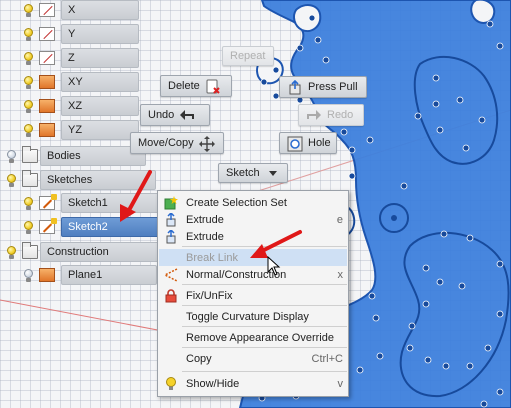 The height and width of the screenshot is (408, 511). I want to click on context-menu-shortcut: e, so click(339, 219).